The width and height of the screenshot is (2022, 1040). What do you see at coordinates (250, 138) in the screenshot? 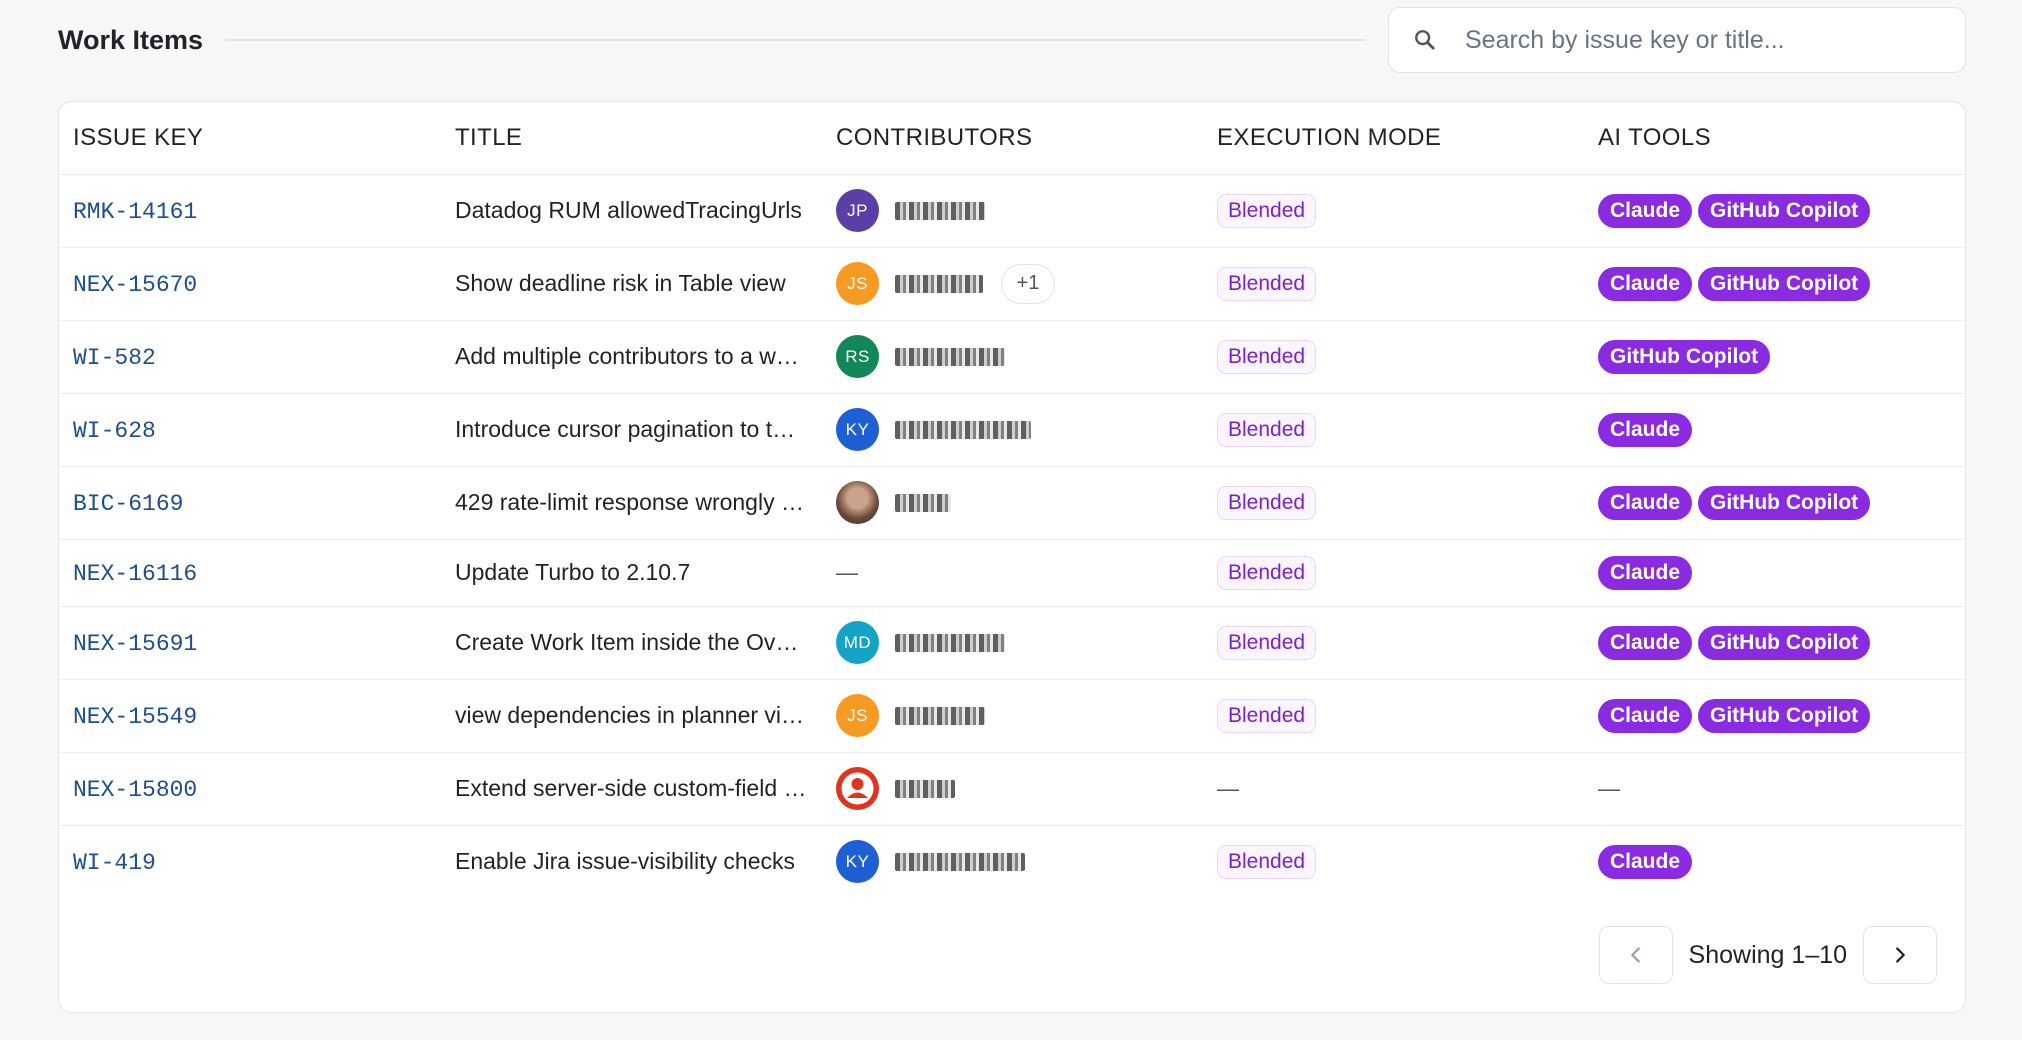
I see `column-header-issue-key: ISSUE KEY` at bounding box center [250, 138].